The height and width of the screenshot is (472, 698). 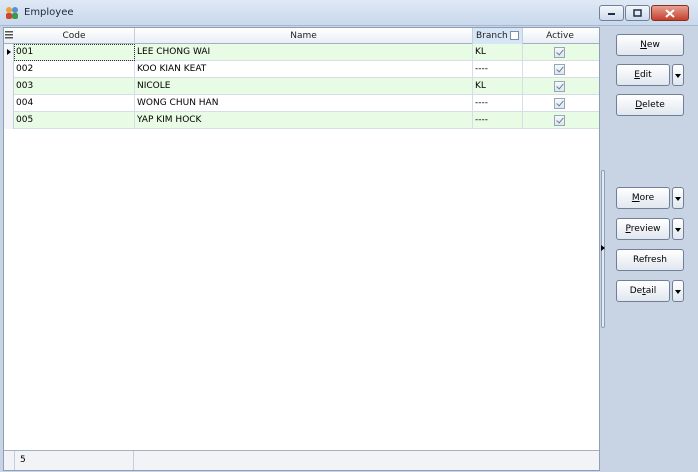 What do you see at coordinates (650, 260) in the screenshot?
I see `refresh-button: Refresh` at bounding box center [650, 260].